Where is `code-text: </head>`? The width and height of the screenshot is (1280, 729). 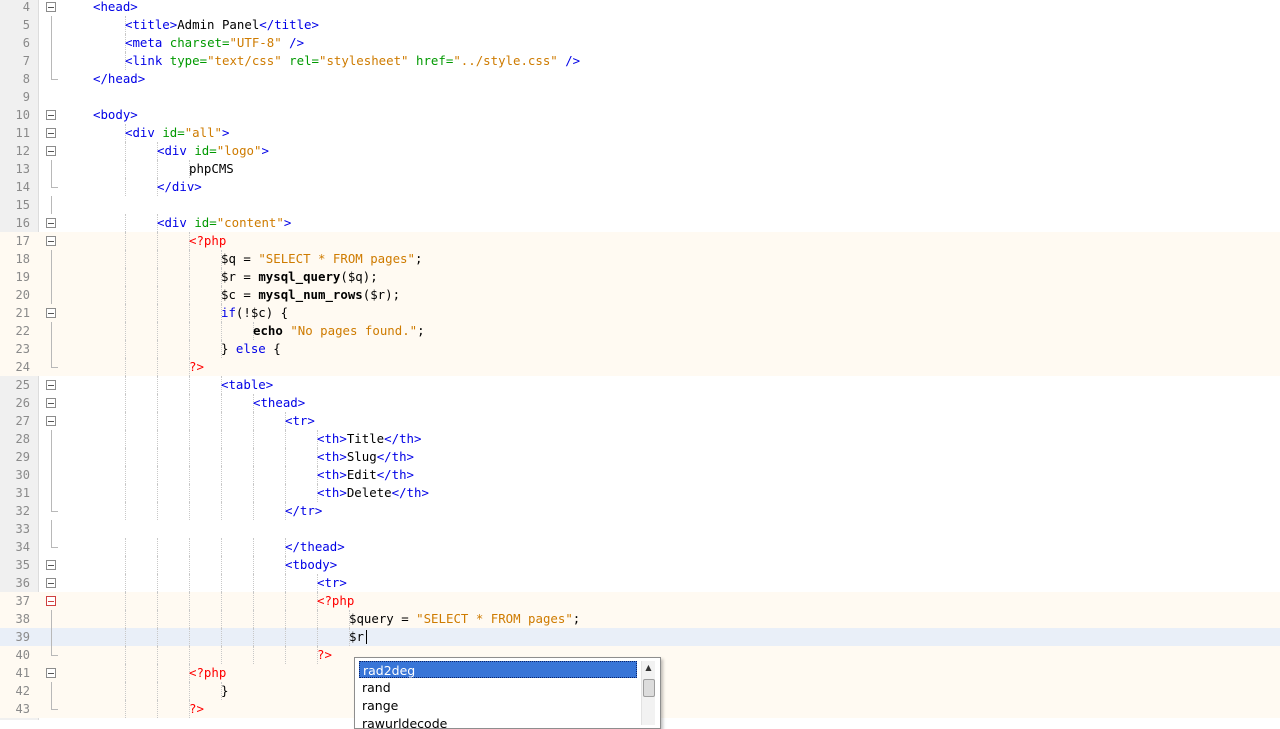
code-text: </head> is located at coordinates (119, 79).